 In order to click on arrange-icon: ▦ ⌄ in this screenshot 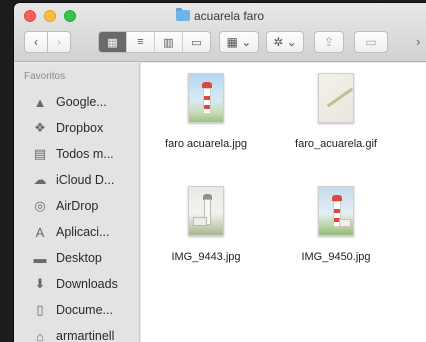, I will do `click(239, 42)`.